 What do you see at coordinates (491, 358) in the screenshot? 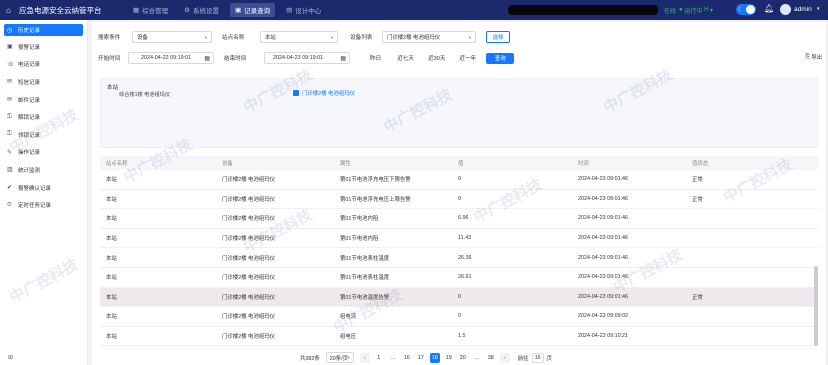
I see `page-button: 38` at bounding box center [491, 358].